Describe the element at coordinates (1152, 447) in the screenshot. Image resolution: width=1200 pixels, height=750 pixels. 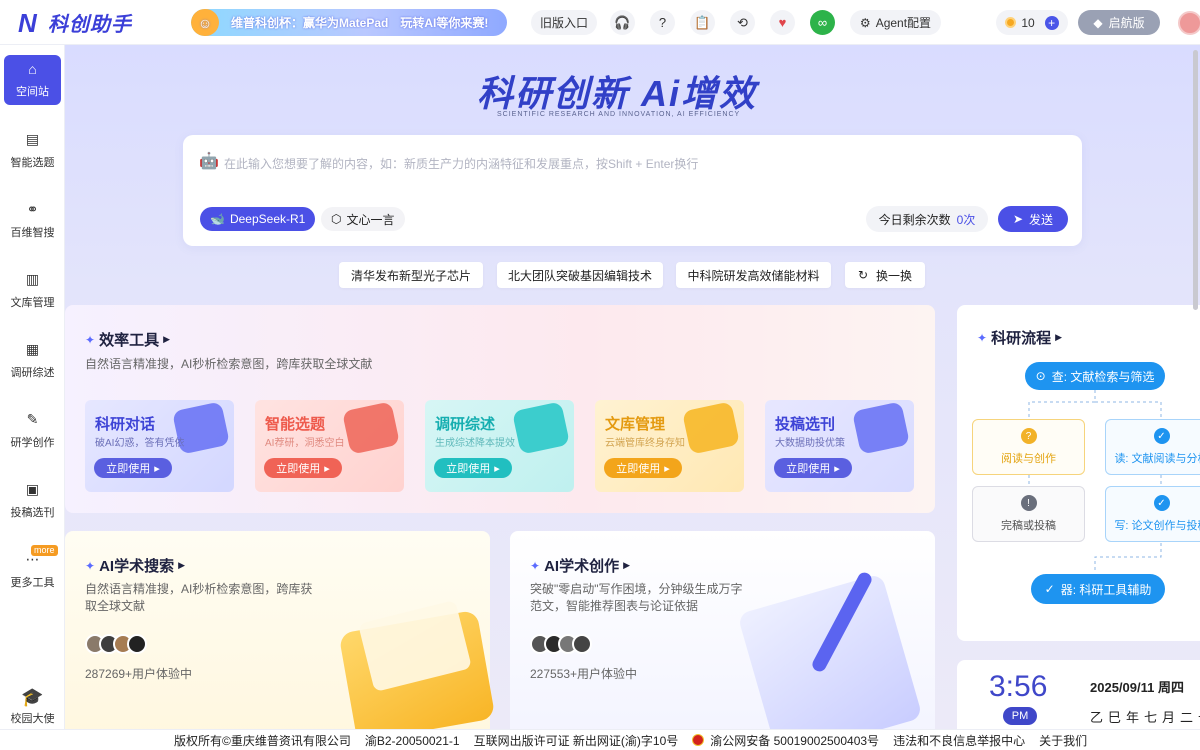
I see `flow-node-read: ✓ 读: 文献阅读与分析` at that location.